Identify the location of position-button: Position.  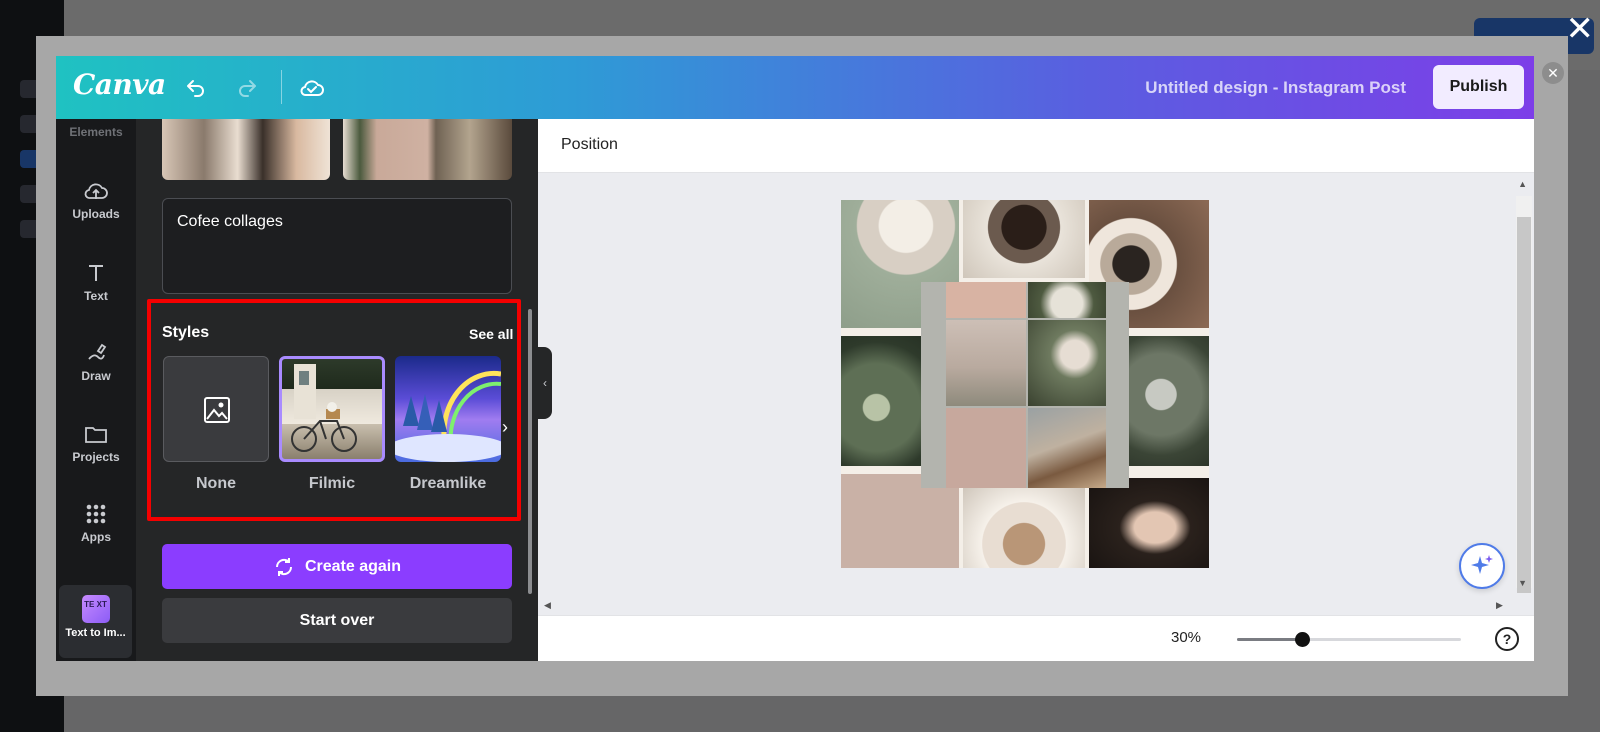
(589, 145).